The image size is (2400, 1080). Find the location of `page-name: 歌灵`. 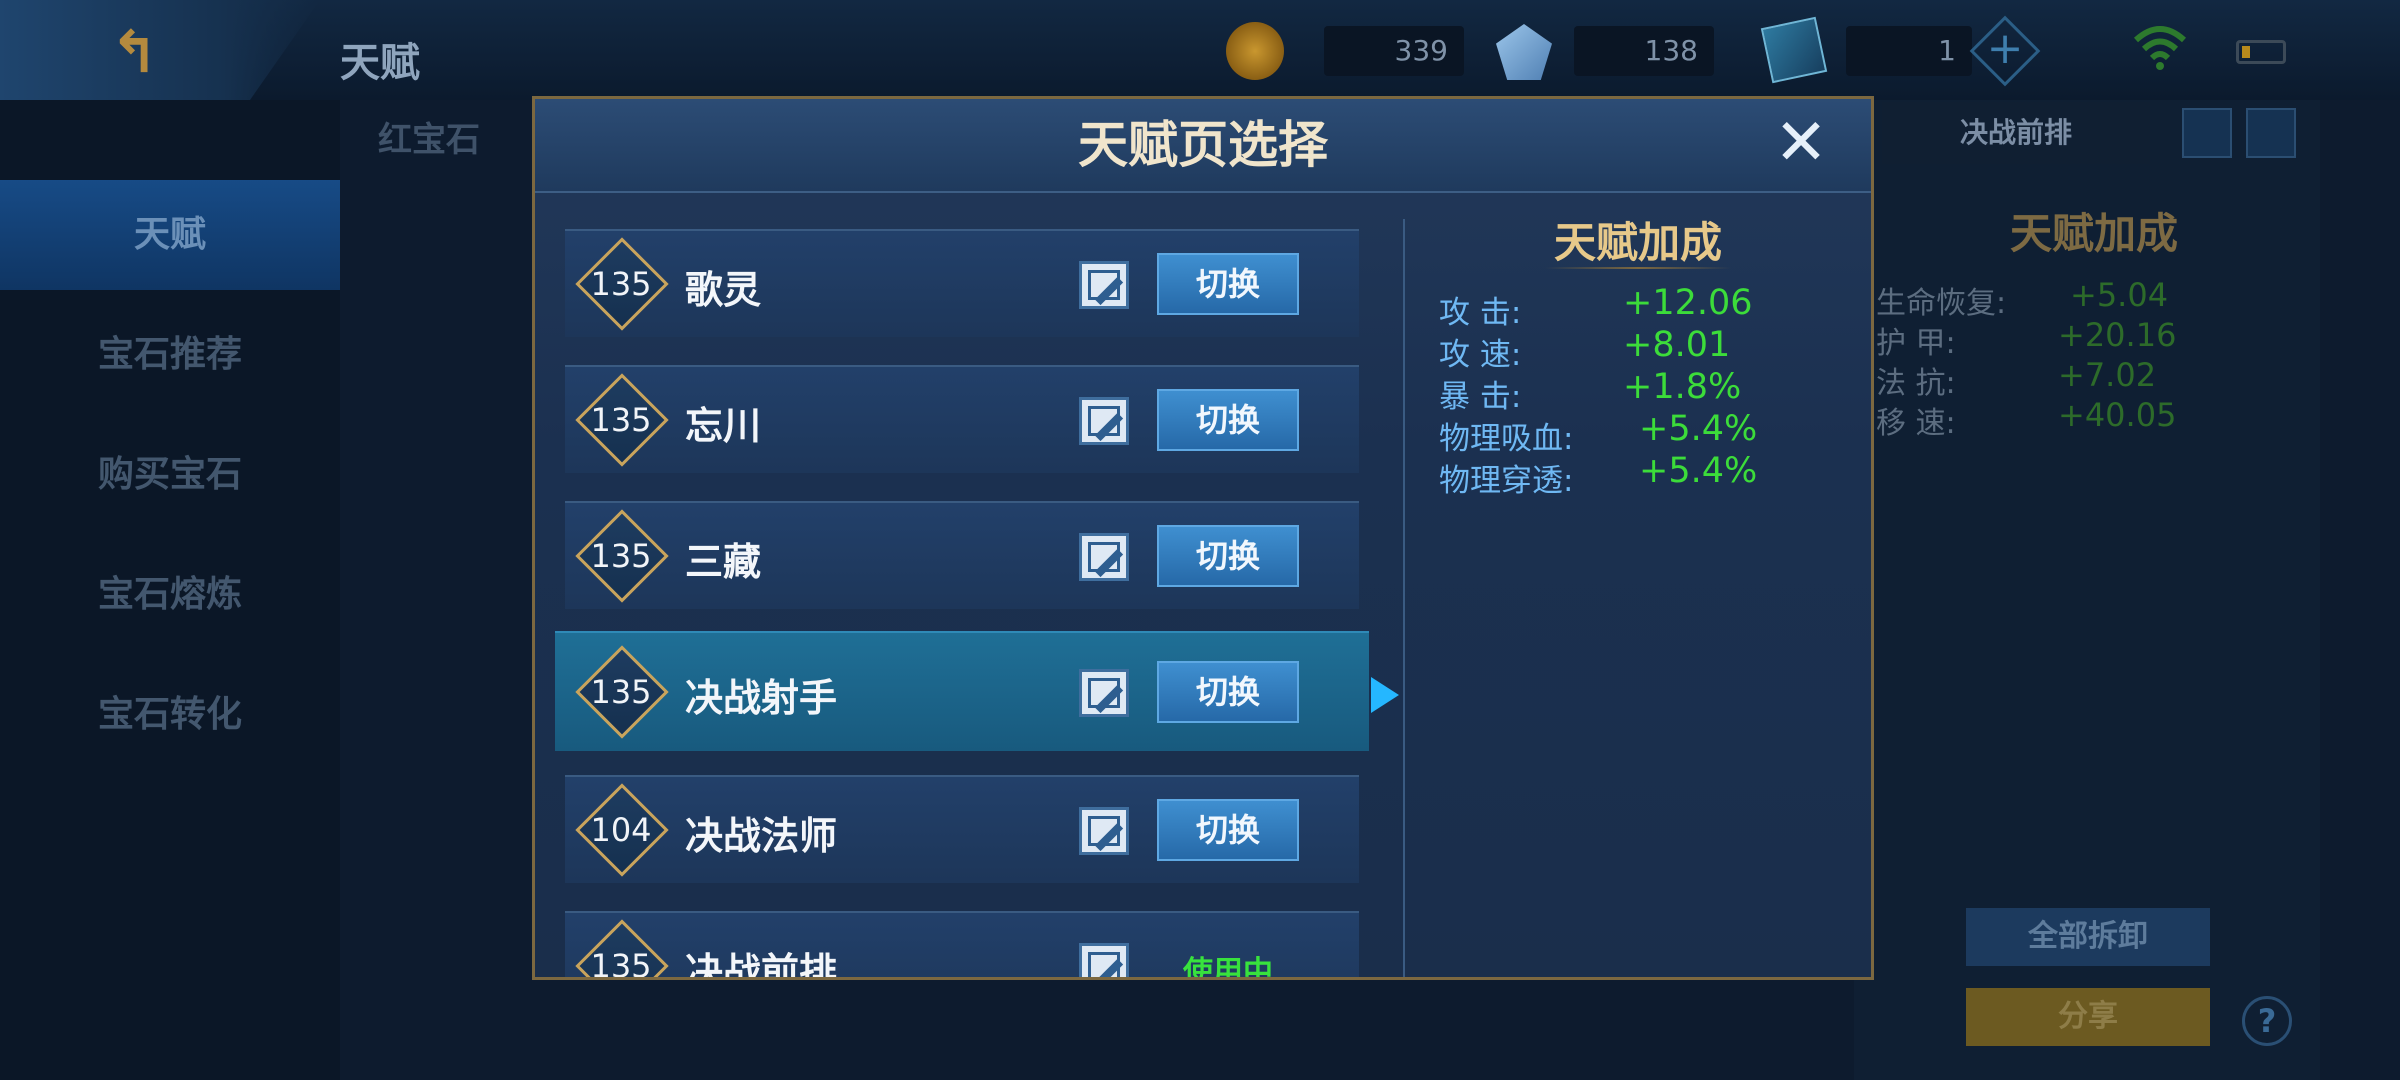

page-name: 歌灵 is located at coordinates (723, 290).